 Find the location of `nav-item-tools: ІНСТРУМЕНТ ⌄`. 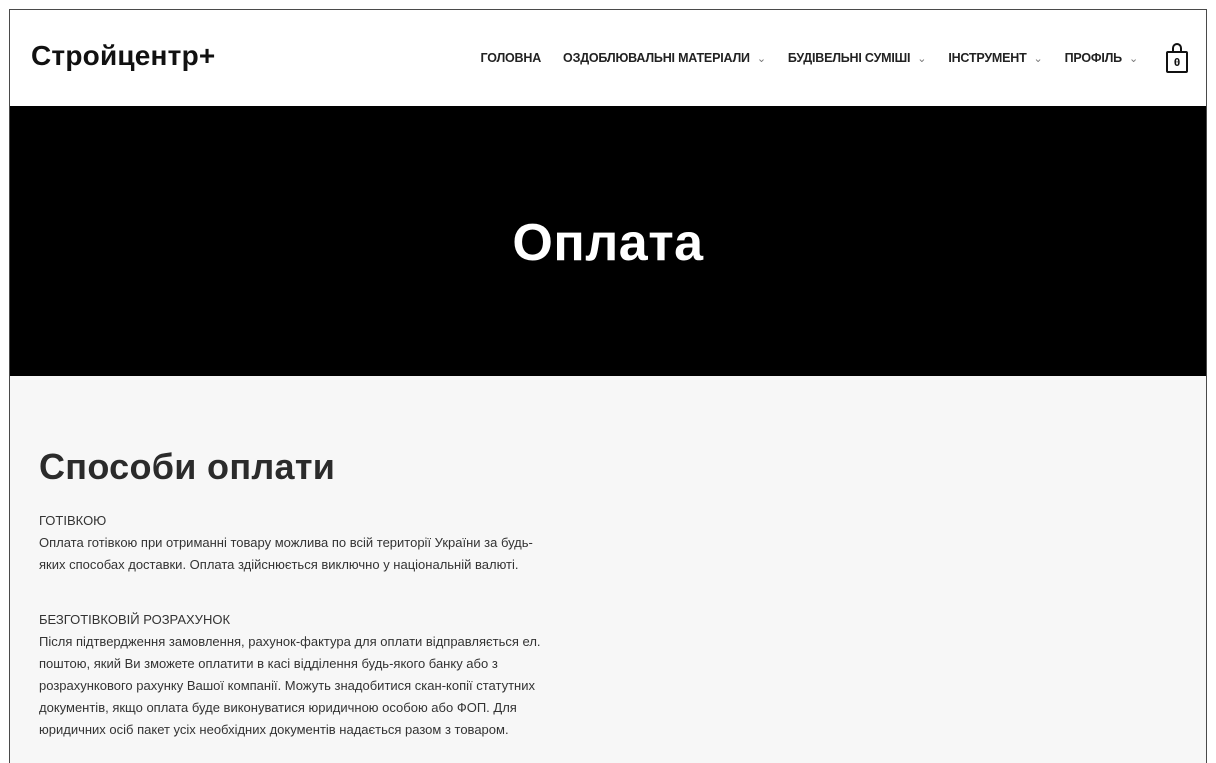

nav-item-tools: ІНСТРУМЕНТ ⌄ is located at coordinates (995, 58).